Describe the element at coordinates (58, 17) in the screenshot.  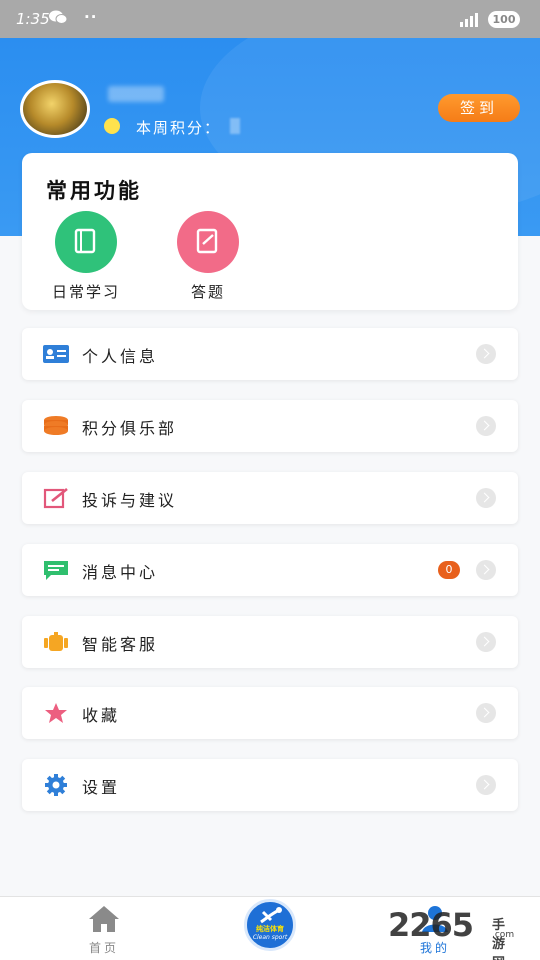
I see `wechat-icon` at that location.